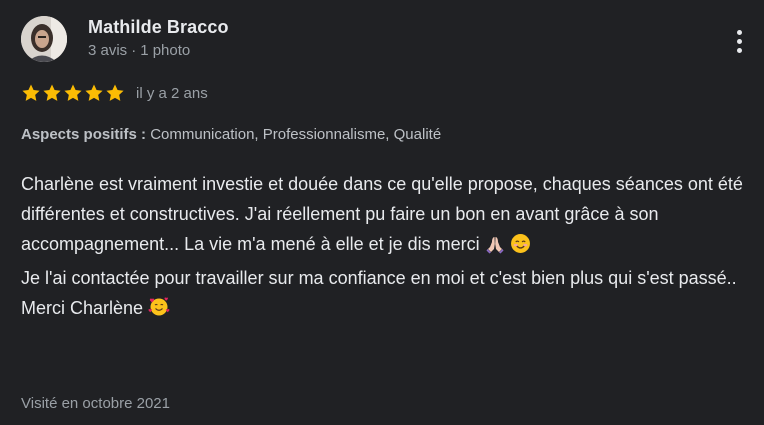 This screenshot has height=425, width=764. I want to click on smiling-face-emoji, so click(520, 248).